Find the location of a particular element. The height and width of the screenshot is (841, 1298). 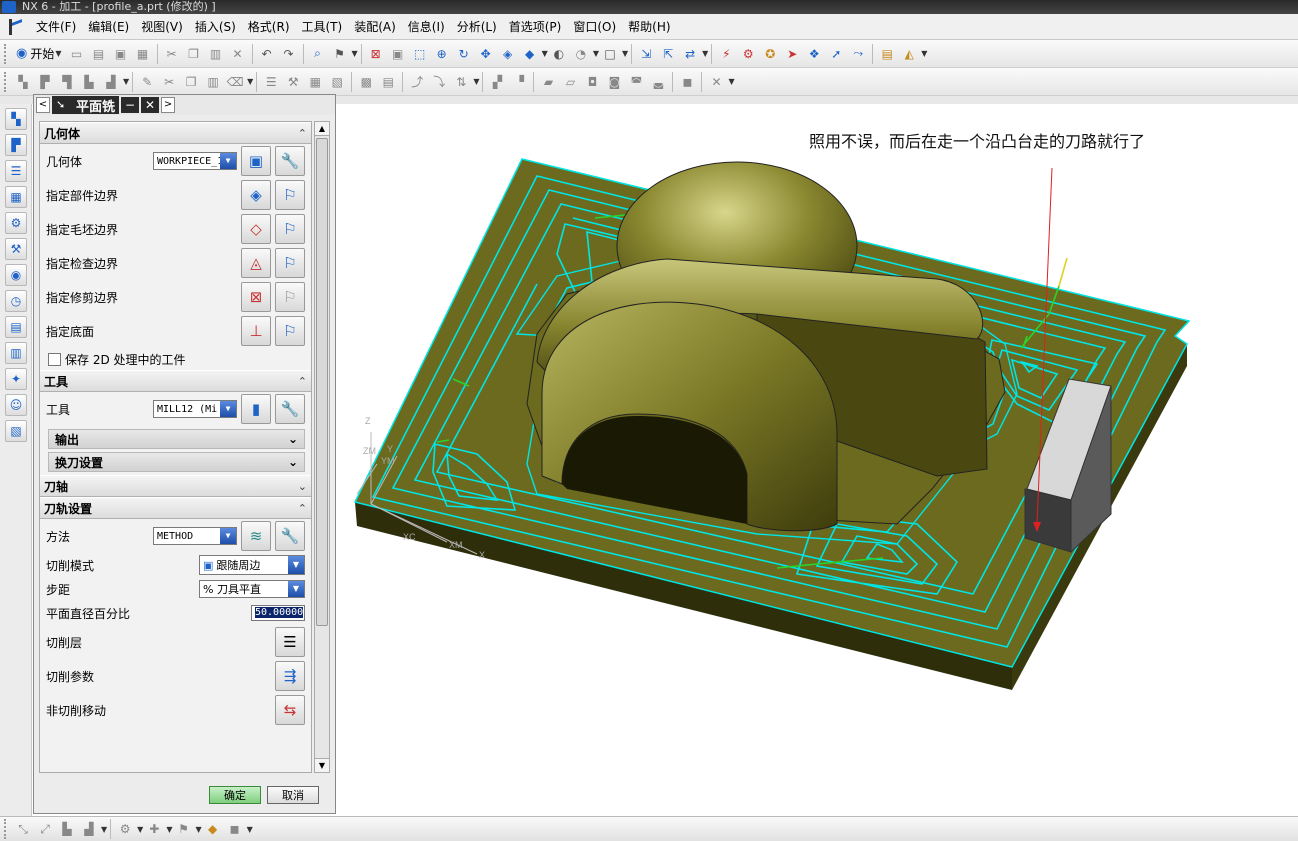

geometry-view-icon: ▦ is located at coordinates (315, 82).